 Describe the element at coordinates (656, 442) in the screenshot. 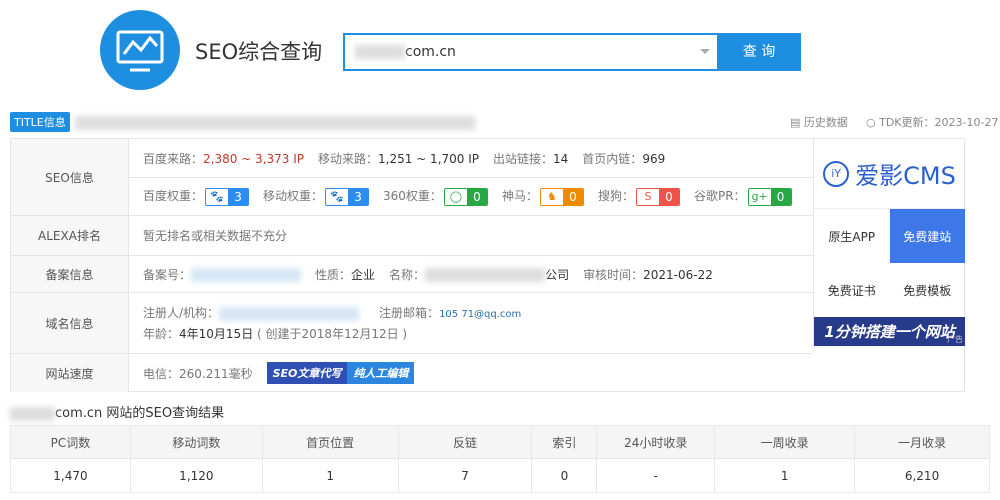

I see `column-header: 24小时收录` at that location.